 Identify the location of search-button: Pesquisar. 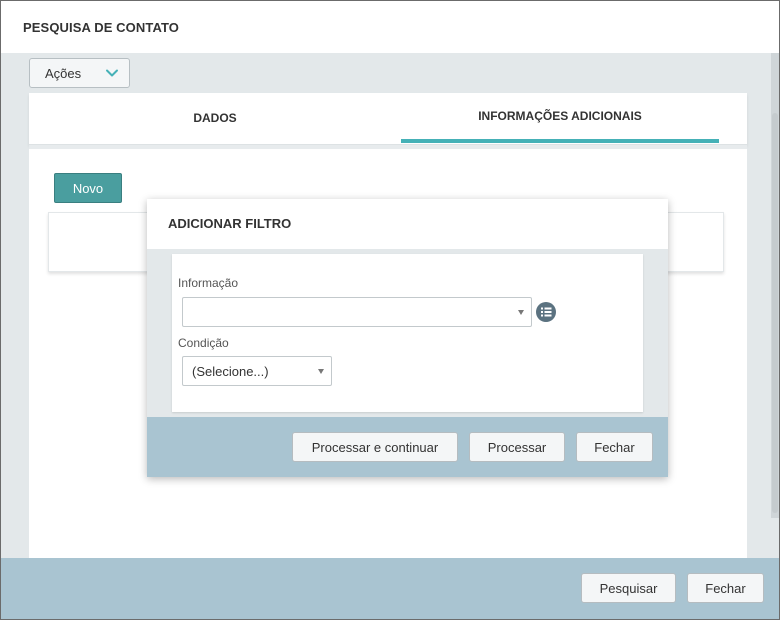
(628, 588).